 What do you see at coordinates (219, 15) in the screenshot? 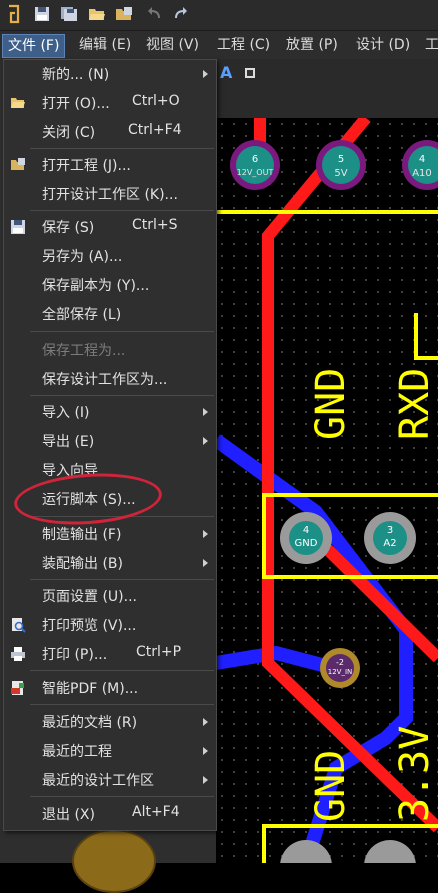
I see `toolbar` at bounding box center [219, 15].